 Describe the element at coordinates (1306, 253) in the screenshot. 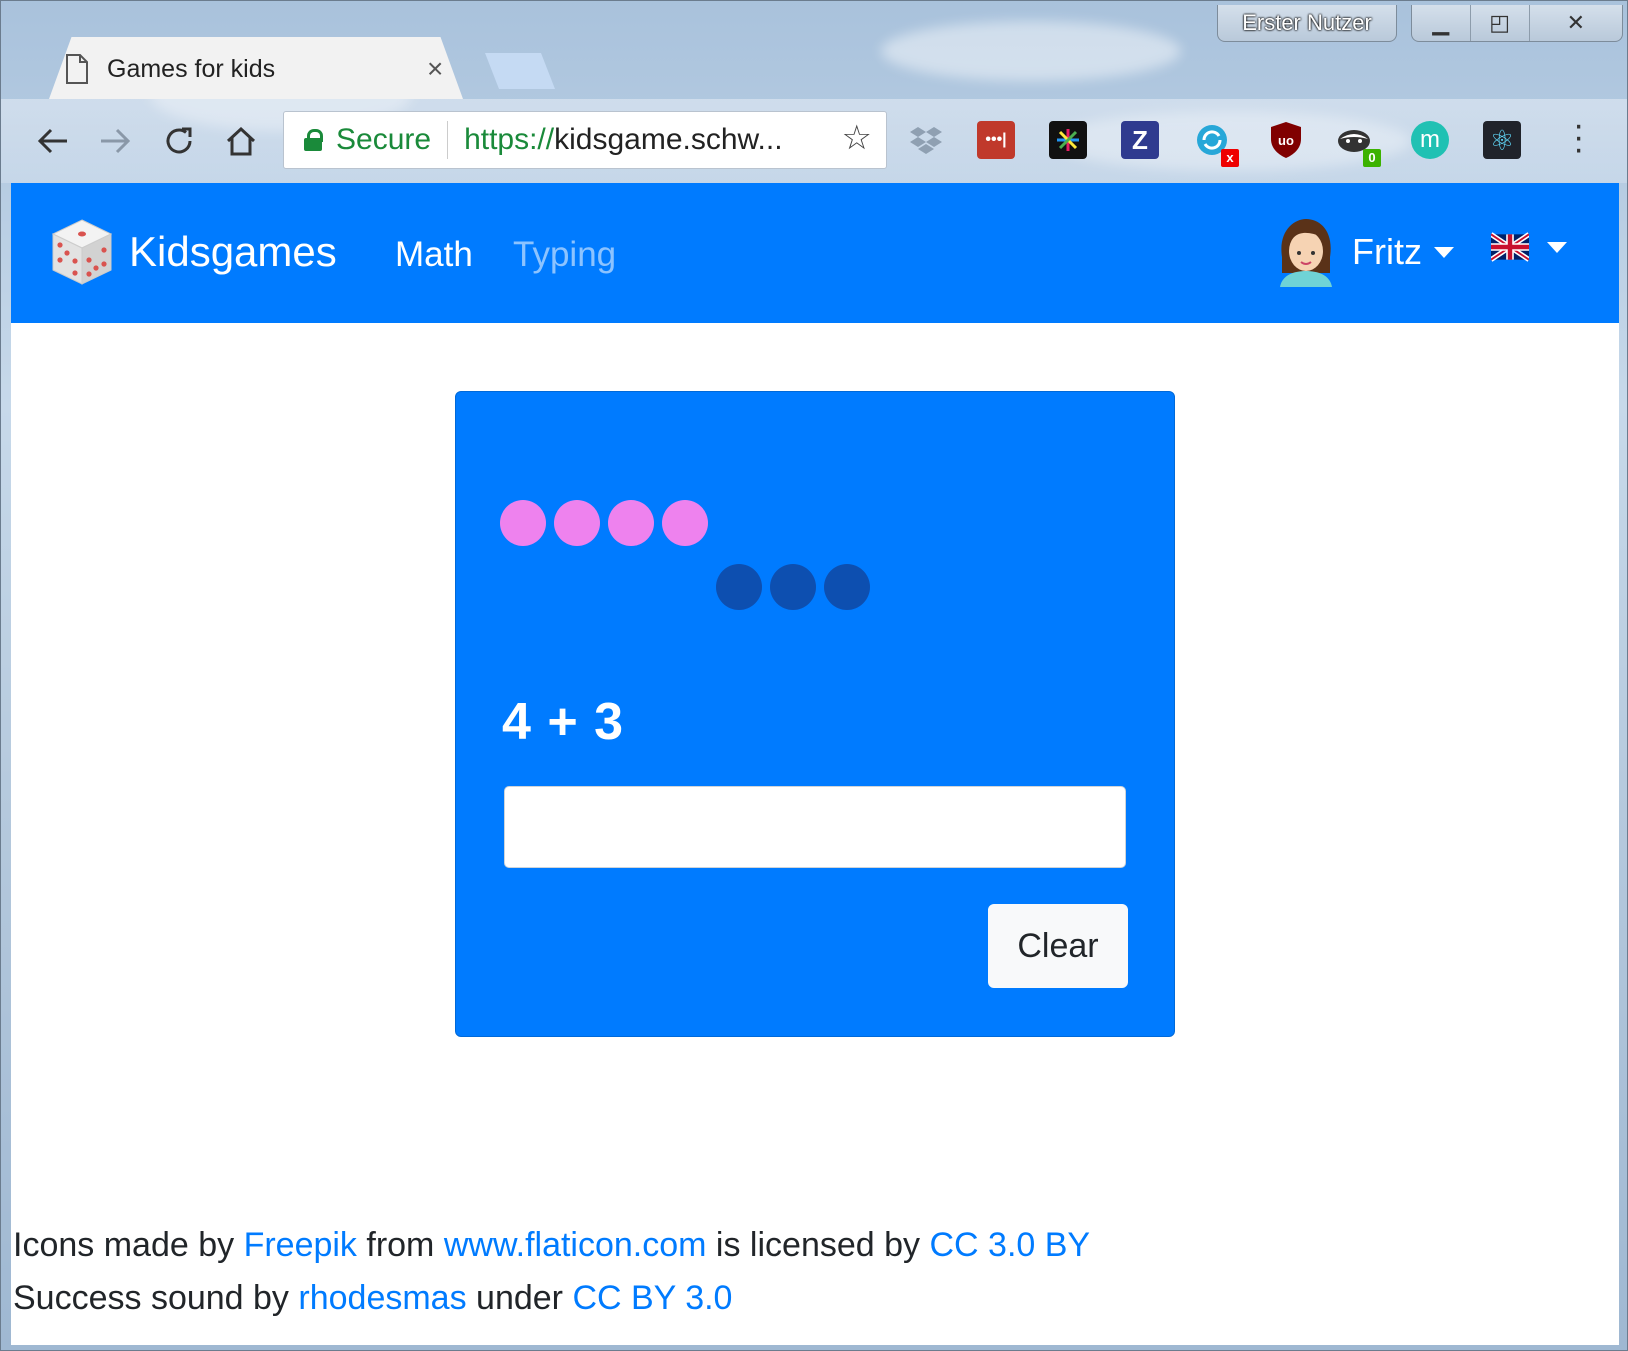

I see `user-avatar` at that location.